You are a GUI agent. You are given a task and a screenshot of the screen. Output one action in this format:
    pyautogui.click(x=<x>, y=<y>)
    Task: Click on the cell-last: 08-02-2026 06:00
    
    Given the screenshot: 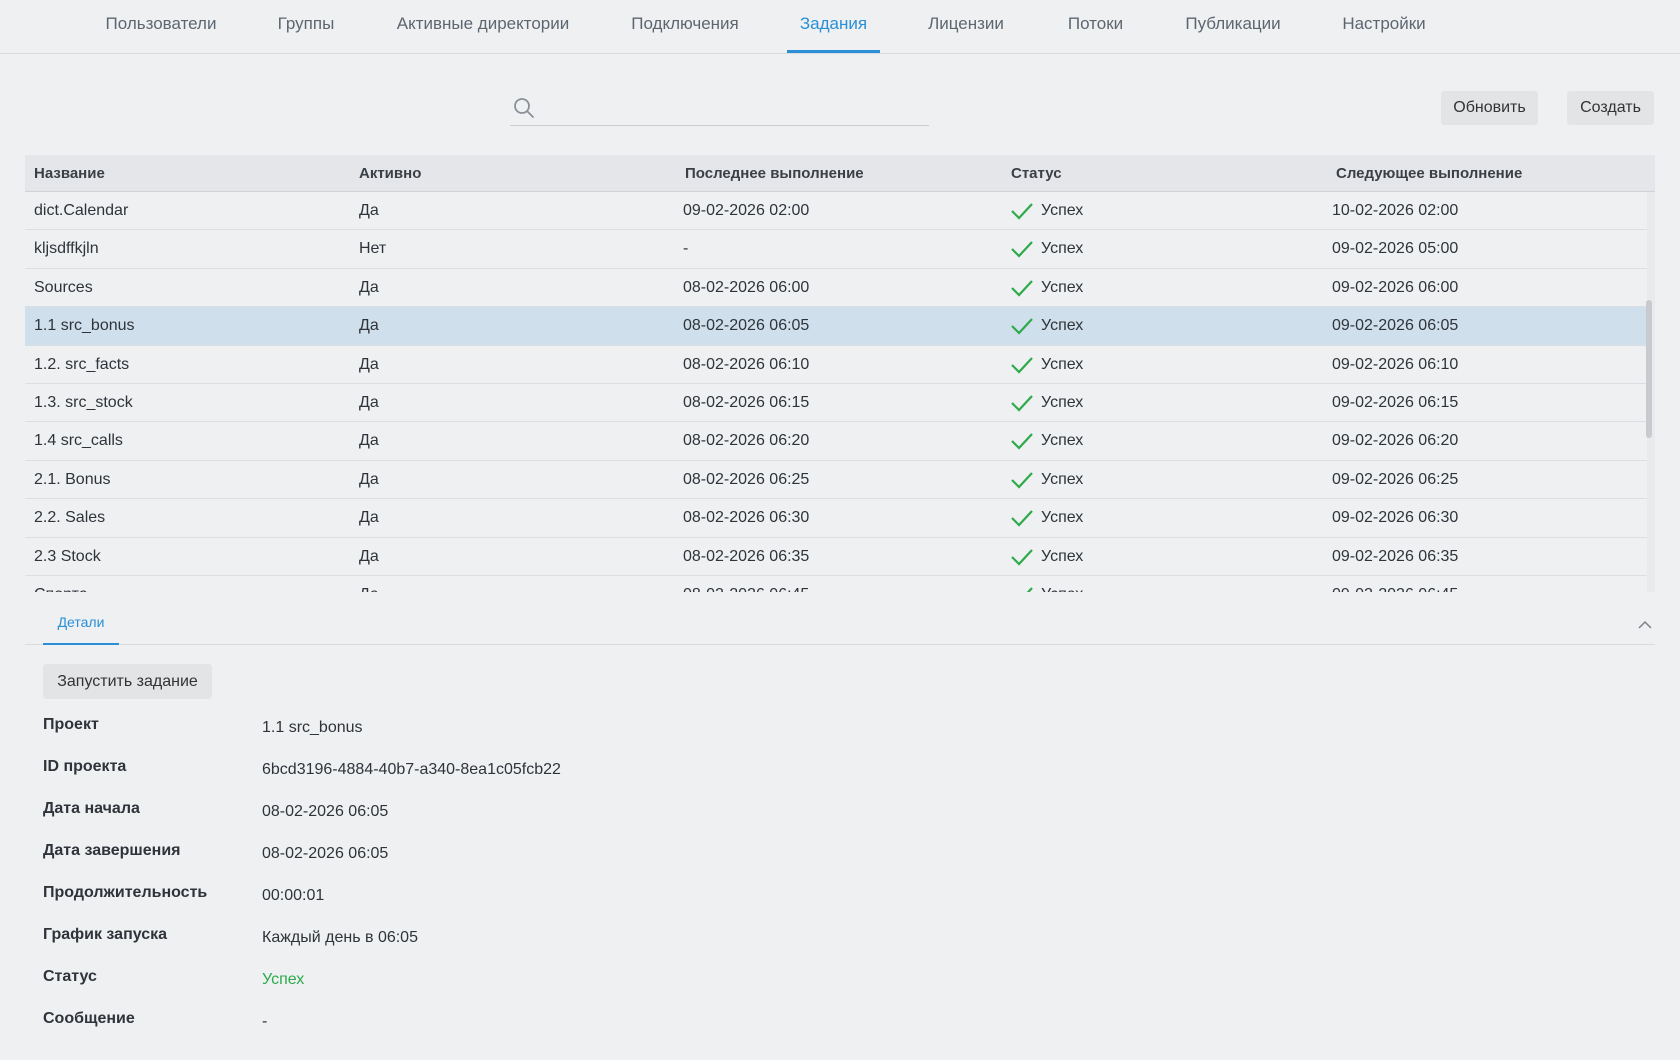 What is the action you would take?
    pyautogui.click(x=746, y=287)
    